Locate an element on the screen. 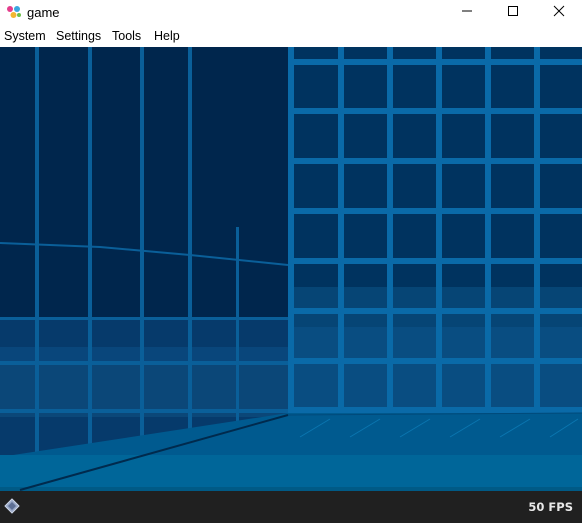 The width and height of the screenshot is (582, 523). menu-tools: Tools is located at coordinates (126, 36).